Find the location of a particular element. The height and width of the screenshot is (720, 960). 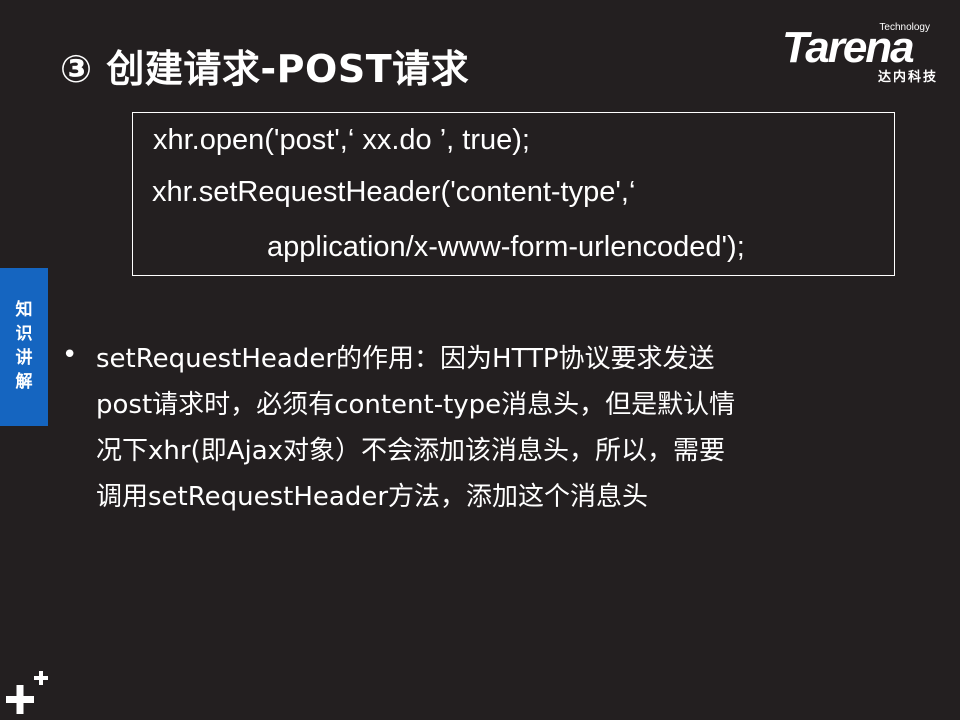

slide-title: ③ 创建请求-POST请求 is located at coordinates (265, 69).